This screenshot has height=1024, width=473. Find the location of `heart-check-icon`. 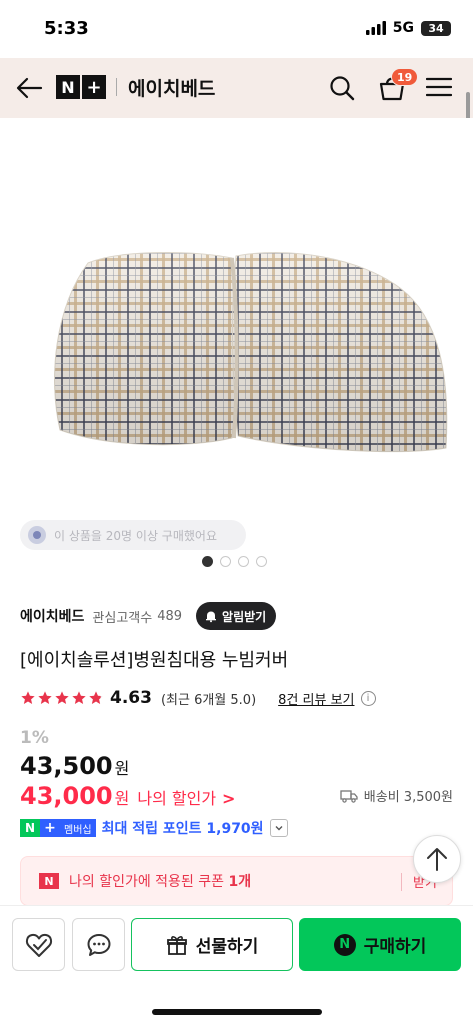

heart-check-icon is located at coordinates (38, 945).